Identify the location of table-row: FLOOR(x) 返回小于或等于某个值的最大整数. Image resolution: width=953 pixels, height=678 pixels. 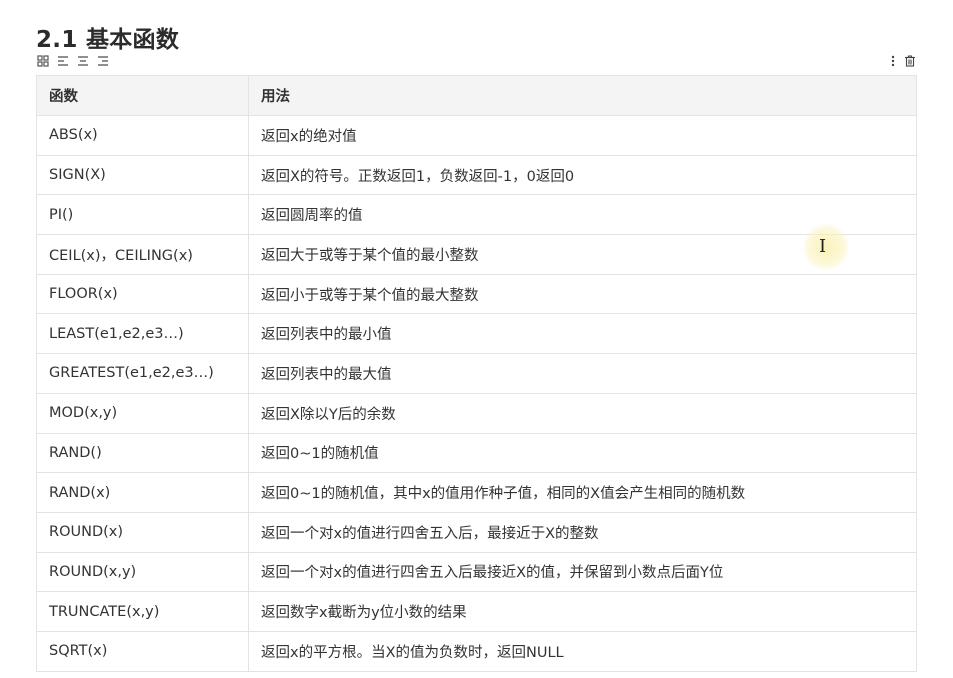
(476, 294).